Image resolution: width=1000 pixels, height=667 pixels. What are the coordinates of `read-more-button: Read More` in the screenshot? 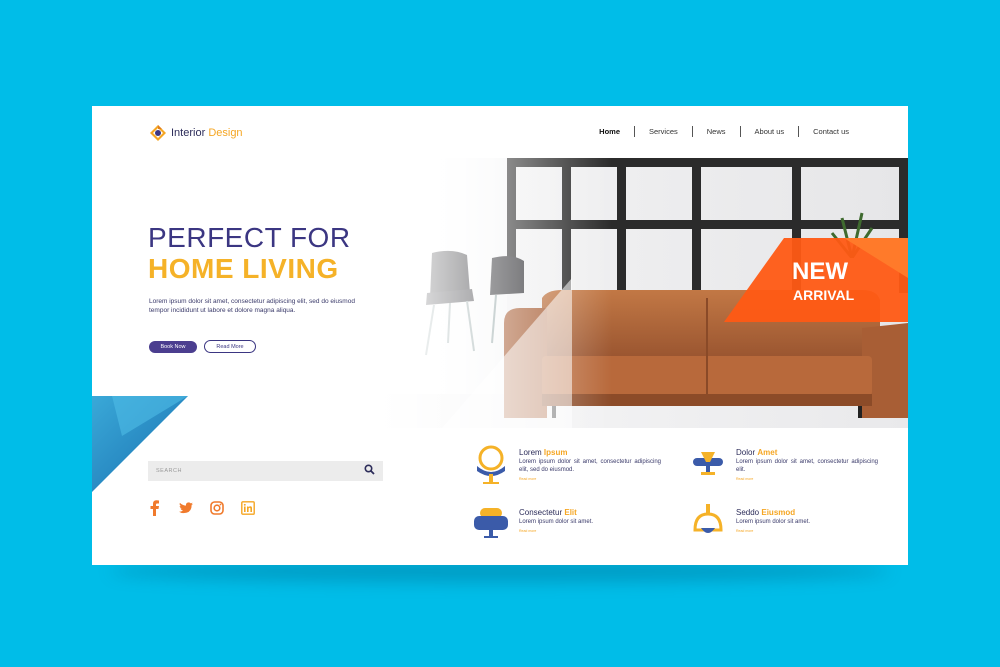 It's located at (230, 346).